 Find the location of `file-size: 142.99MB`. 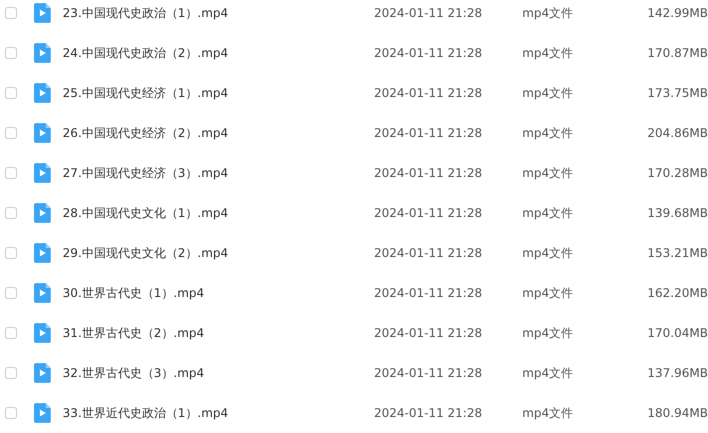

file-size: 142.99MB is located at coordinates (677, 13).